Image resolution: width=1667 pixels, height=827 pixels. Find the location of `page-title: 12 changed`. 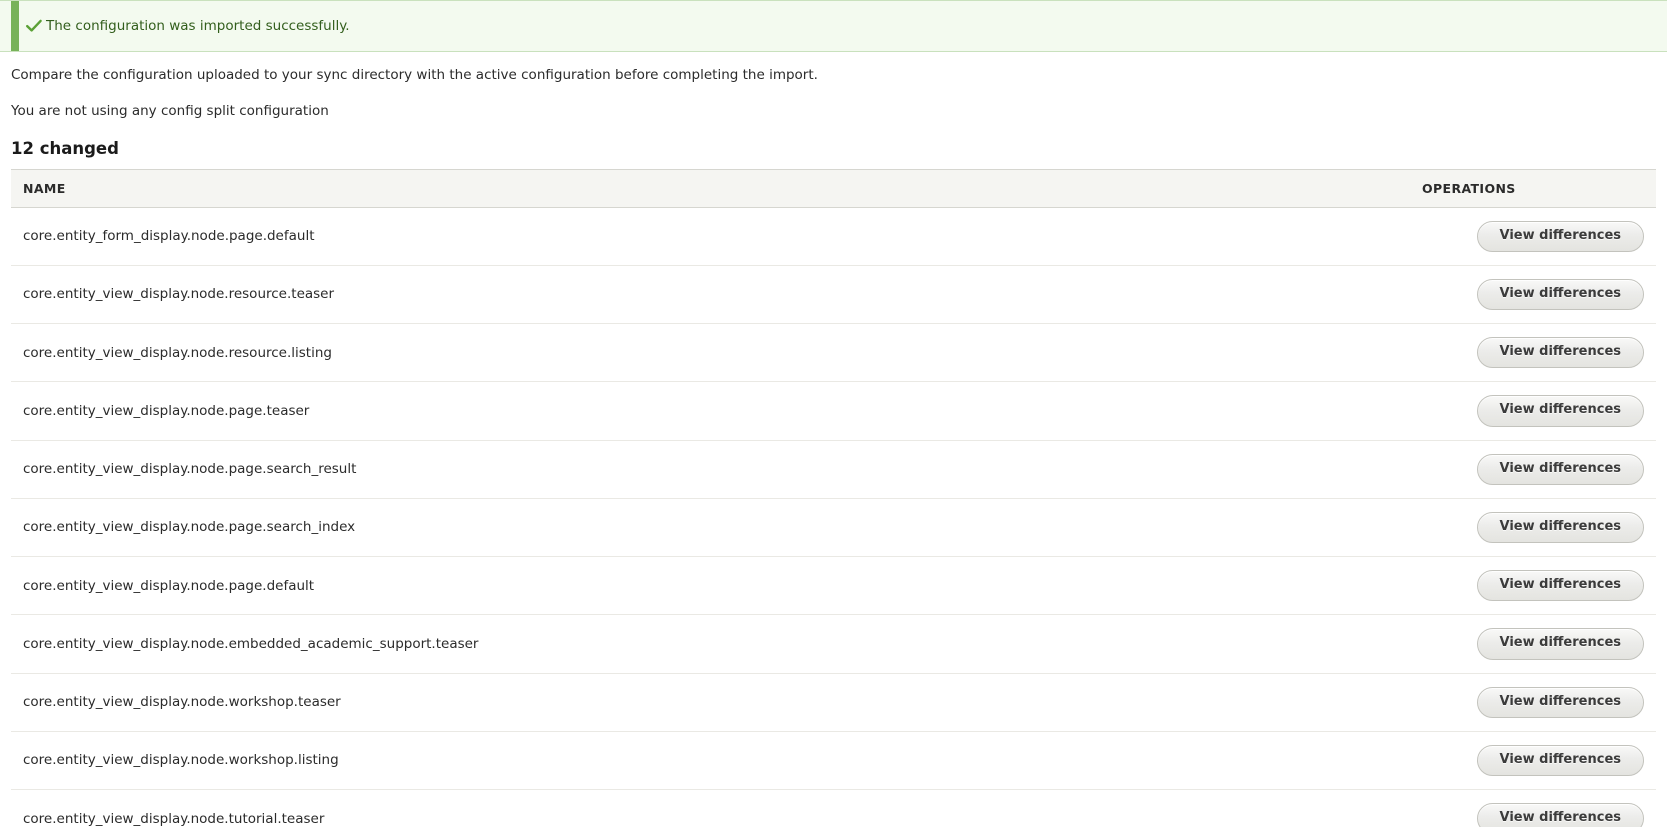

page-title: 12 changed is located at coordinates (65, 148).